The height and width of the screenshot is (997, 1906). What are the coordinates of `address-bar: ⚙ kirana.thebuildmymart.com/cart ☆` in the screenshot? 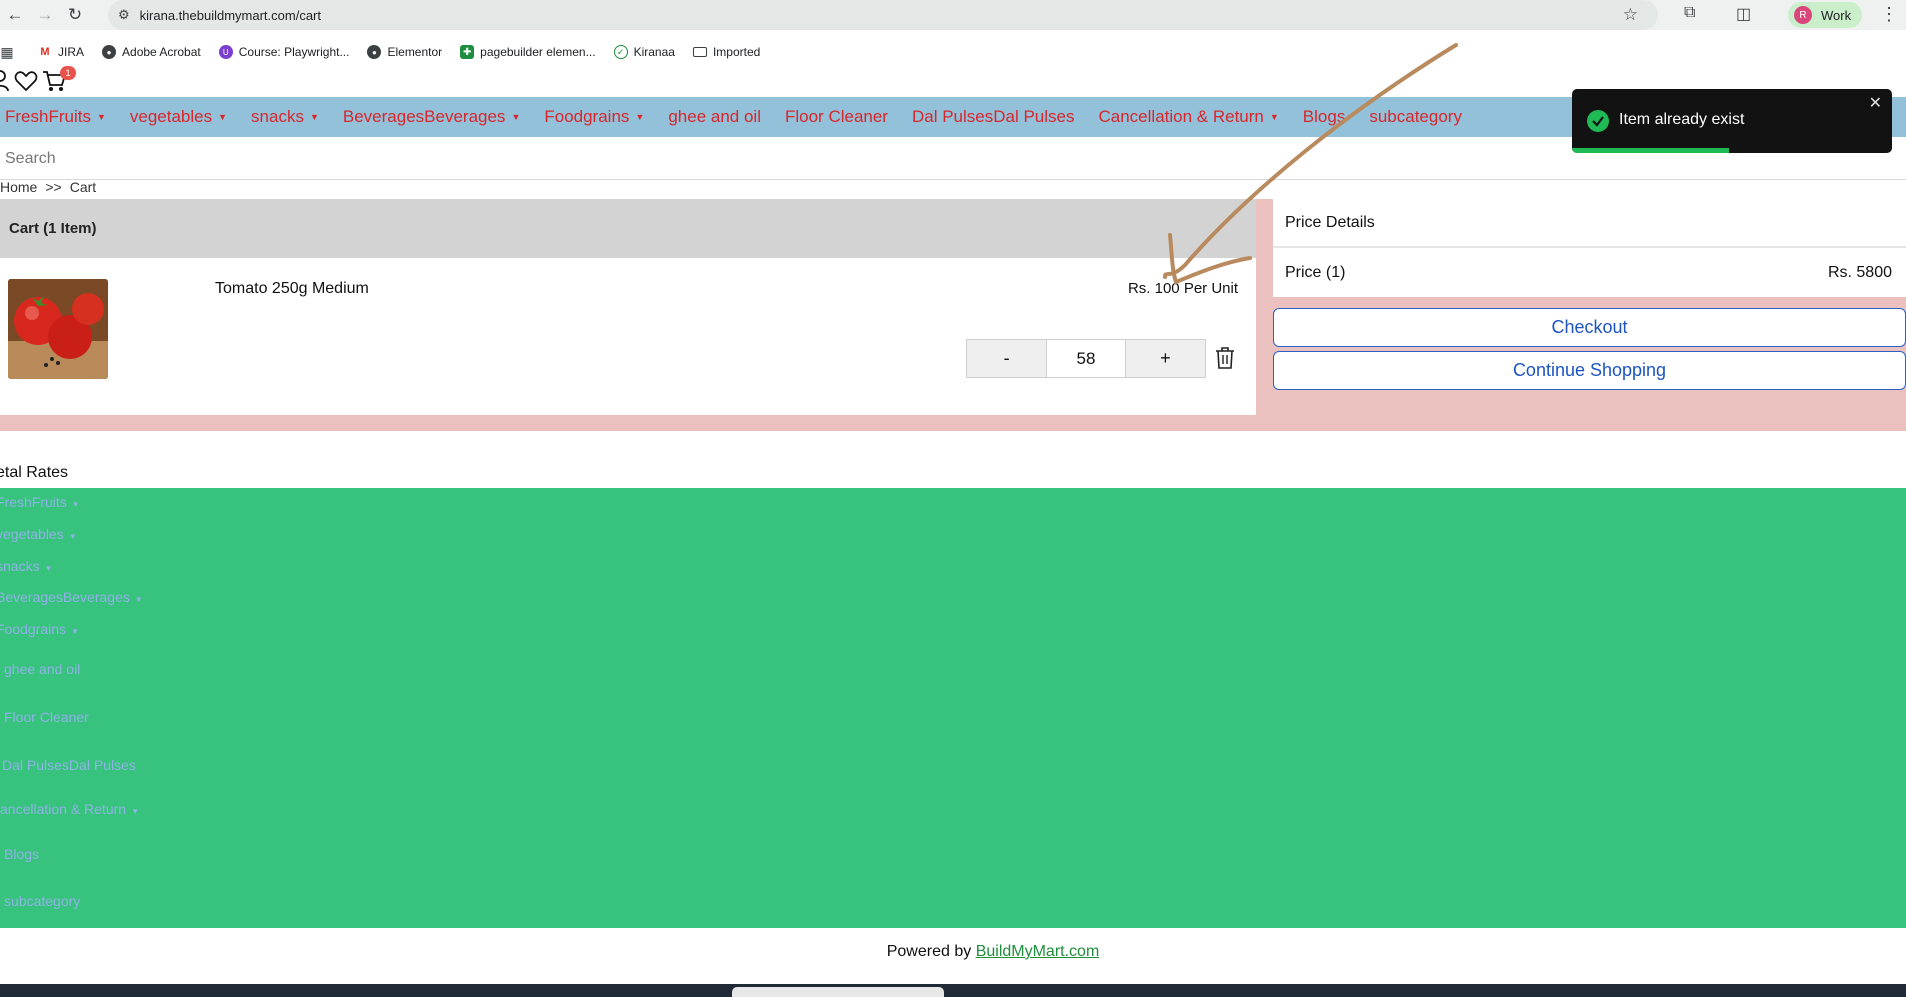 It's located at (883, 15).